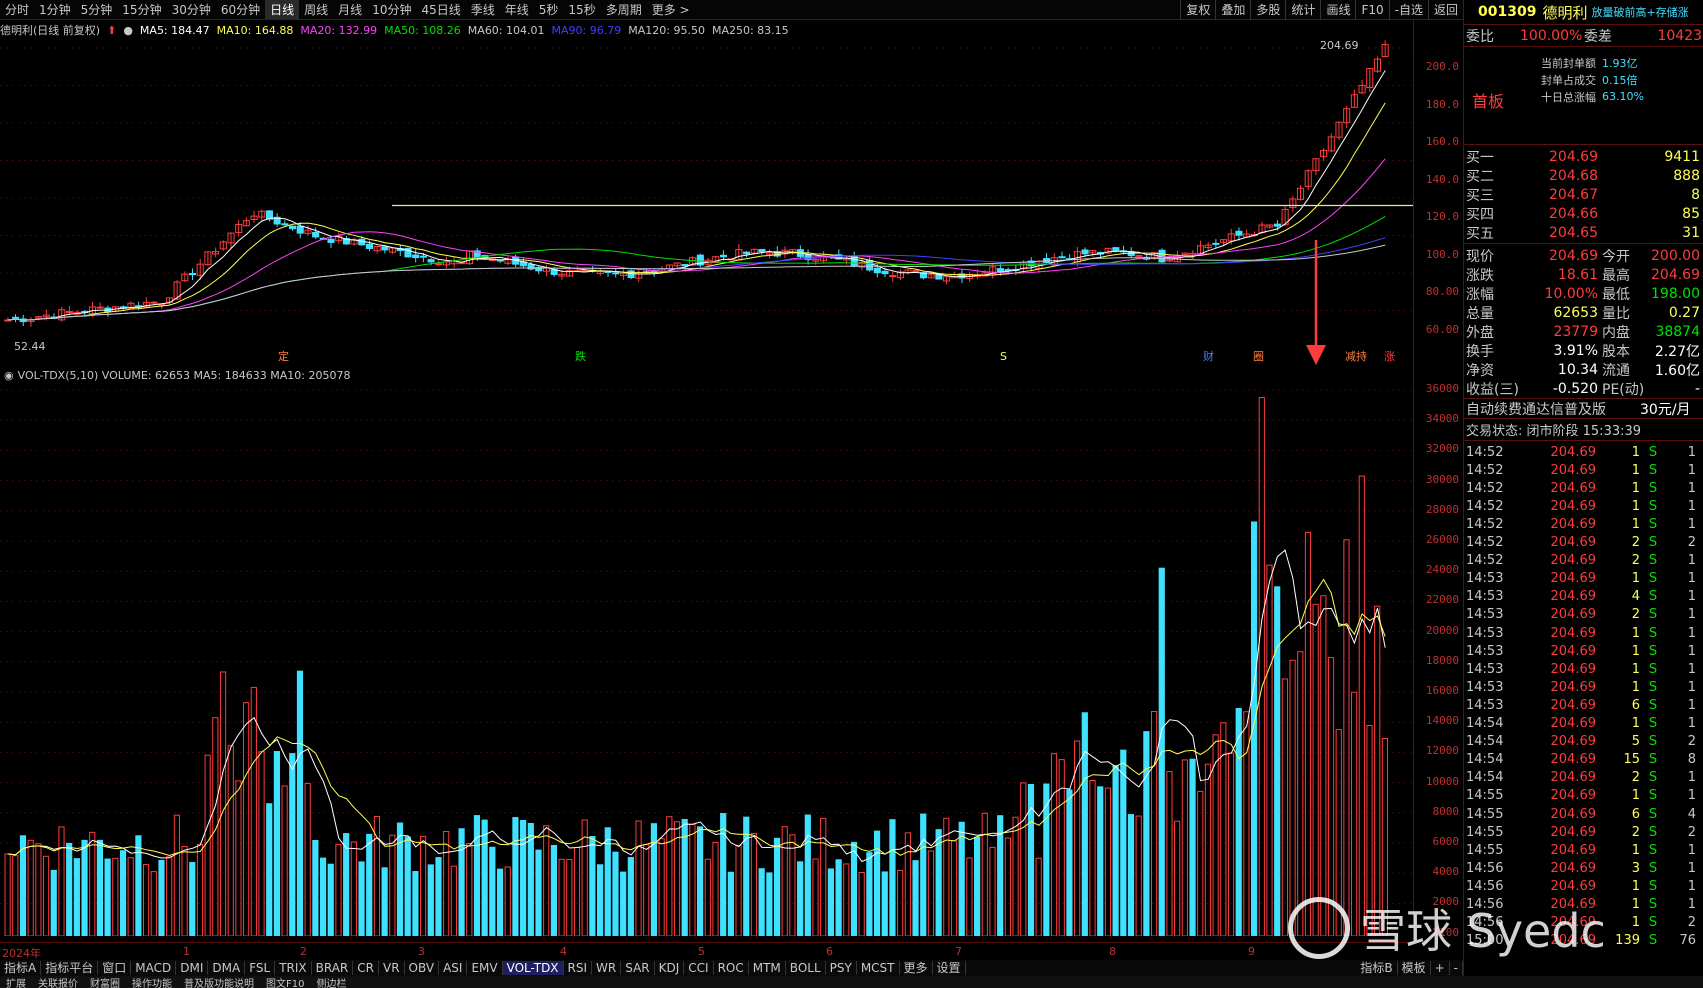 This screenshot has height=988, width=1703. Describe the element at coordinates (1583, 832) in the screenshot. I see `tick-row: 14:55 204.69 2 S 2` at that location.